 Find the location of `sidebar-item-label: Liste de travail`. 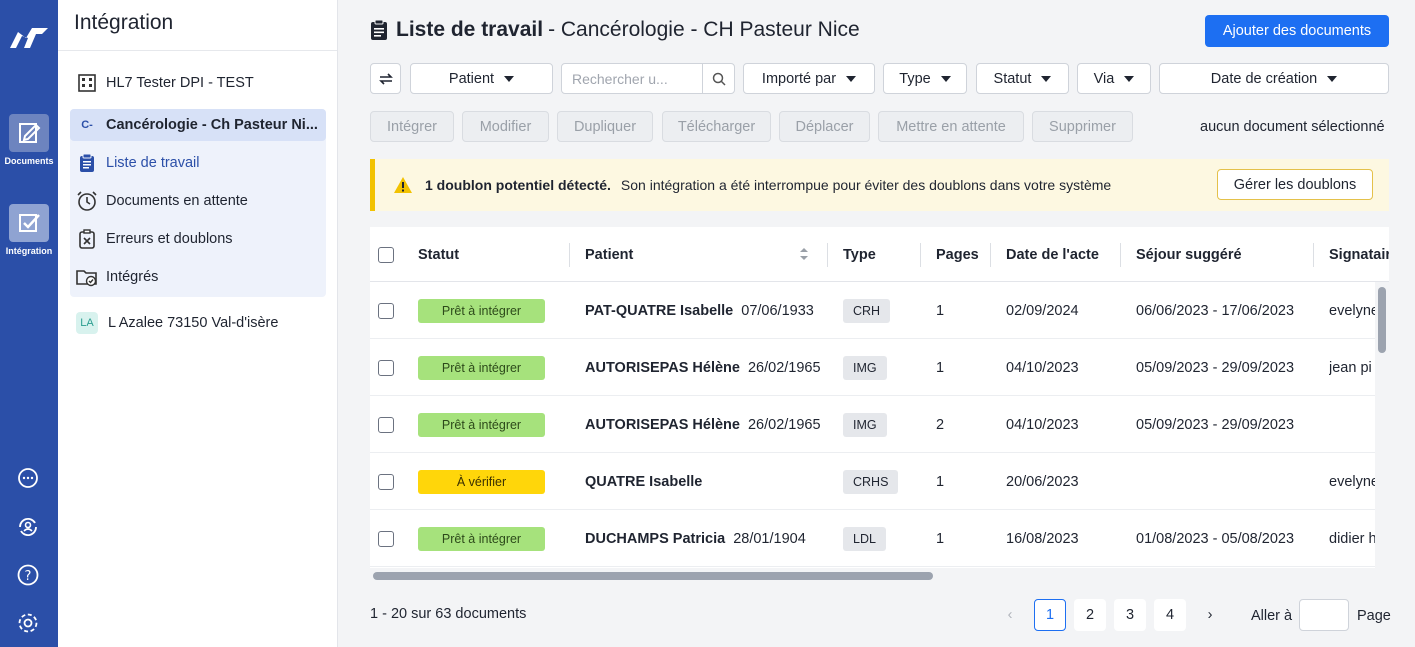

sidebar-item-label: Liste de travail is located at coordinates (153, 163).